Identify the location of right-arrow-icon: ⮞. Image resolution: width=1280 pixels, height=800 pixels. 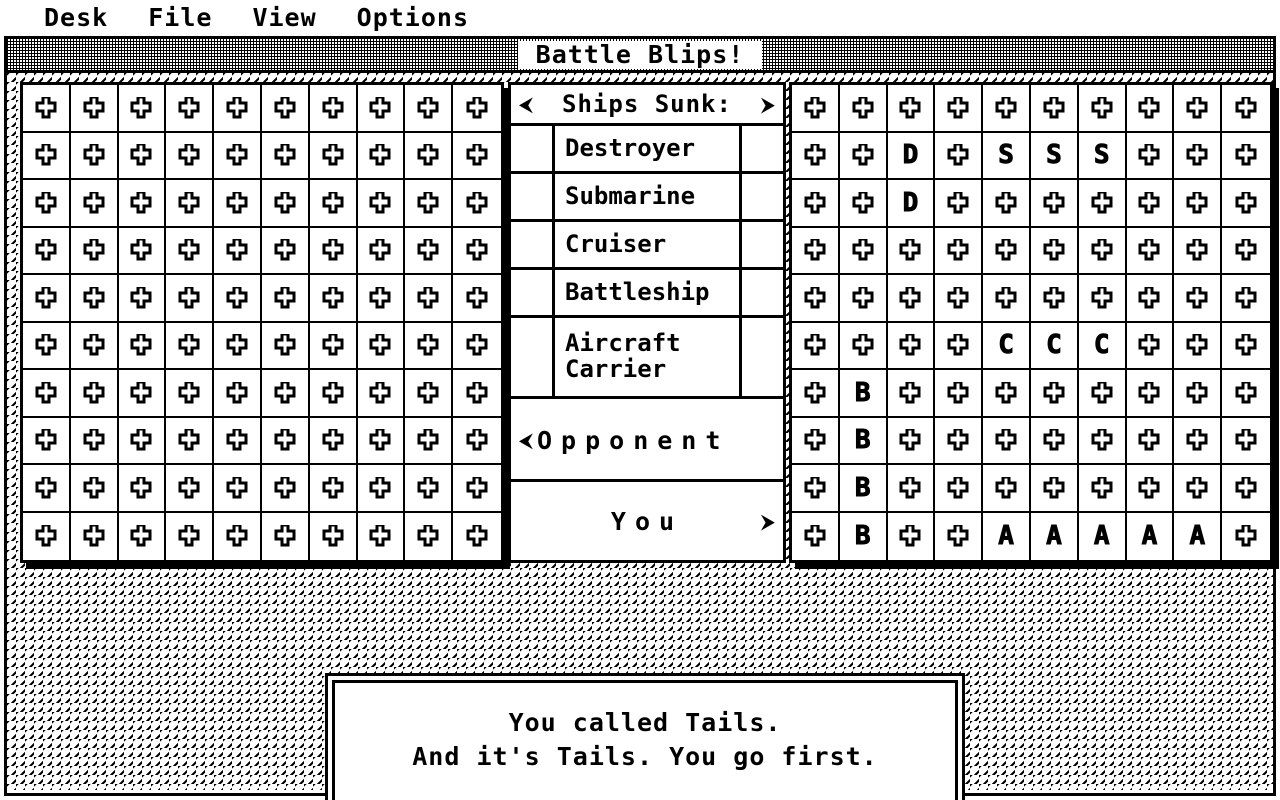
(768, 104).